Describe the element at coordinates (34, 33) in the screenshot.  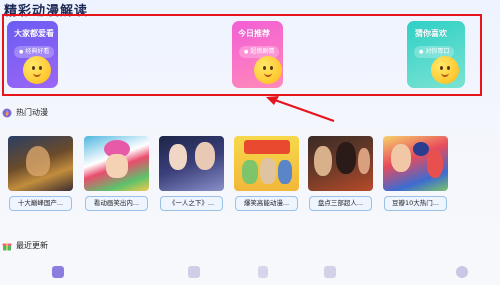
I see `feature-card-title: 大家都爱看` at that location.